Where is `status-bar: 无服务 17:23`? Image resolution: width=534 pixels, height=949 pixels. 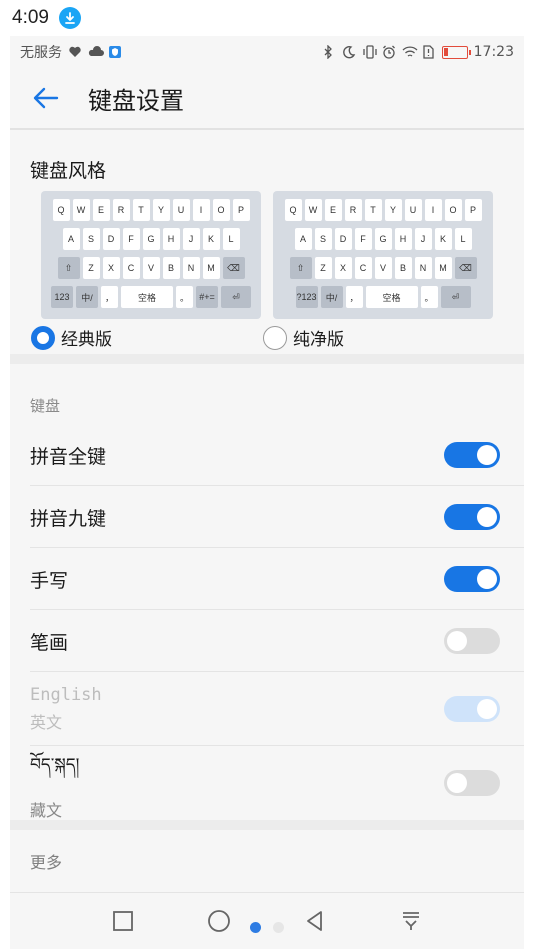
status-bar: 无服务 17:23 is located at coordinates (267, 52).